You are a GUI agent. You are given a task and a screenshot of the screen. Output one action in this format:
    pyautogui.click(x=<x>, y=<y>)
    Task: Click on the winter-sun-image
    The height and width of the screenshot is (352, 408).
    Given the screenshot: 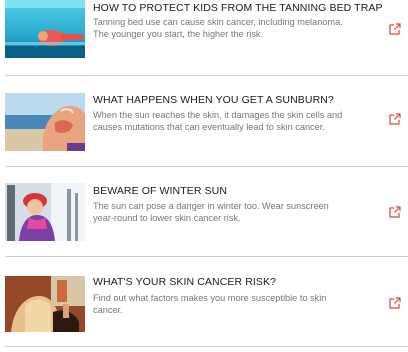 What is the action you would take?
    pyautogui.click(x=45, y=212)
    